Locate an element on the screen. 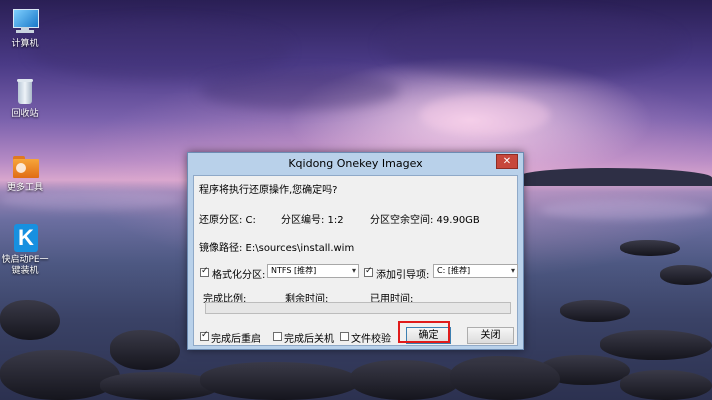  verify-files-checkbox is located at coordinates (344, 336).